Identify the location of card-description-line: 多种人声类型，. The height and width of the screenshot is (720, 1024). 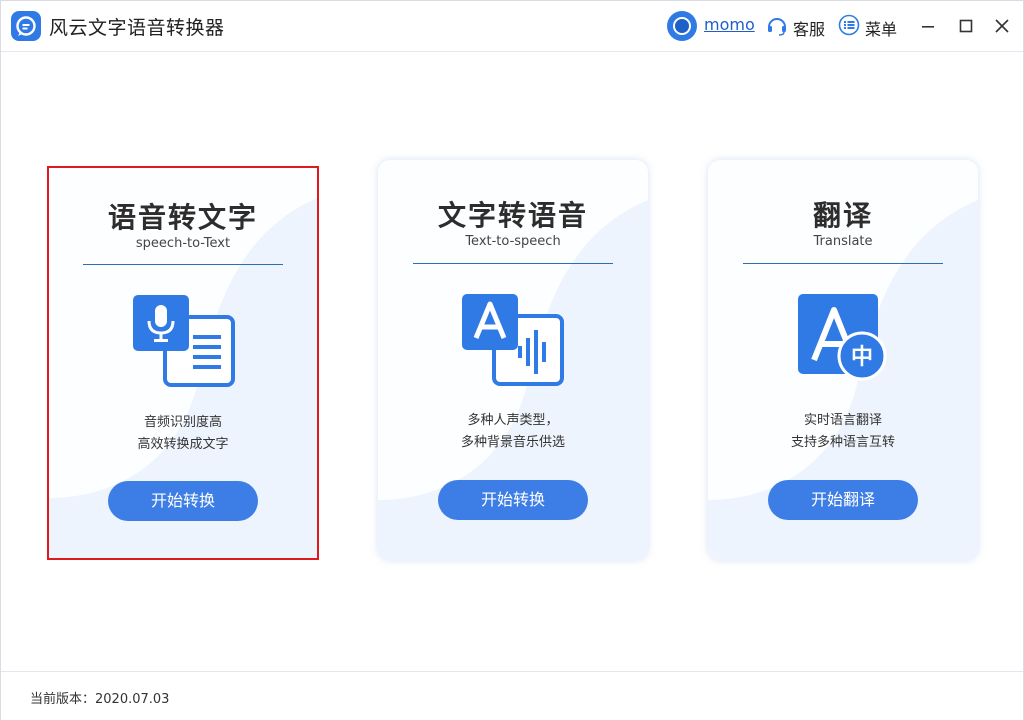
(513, 420).